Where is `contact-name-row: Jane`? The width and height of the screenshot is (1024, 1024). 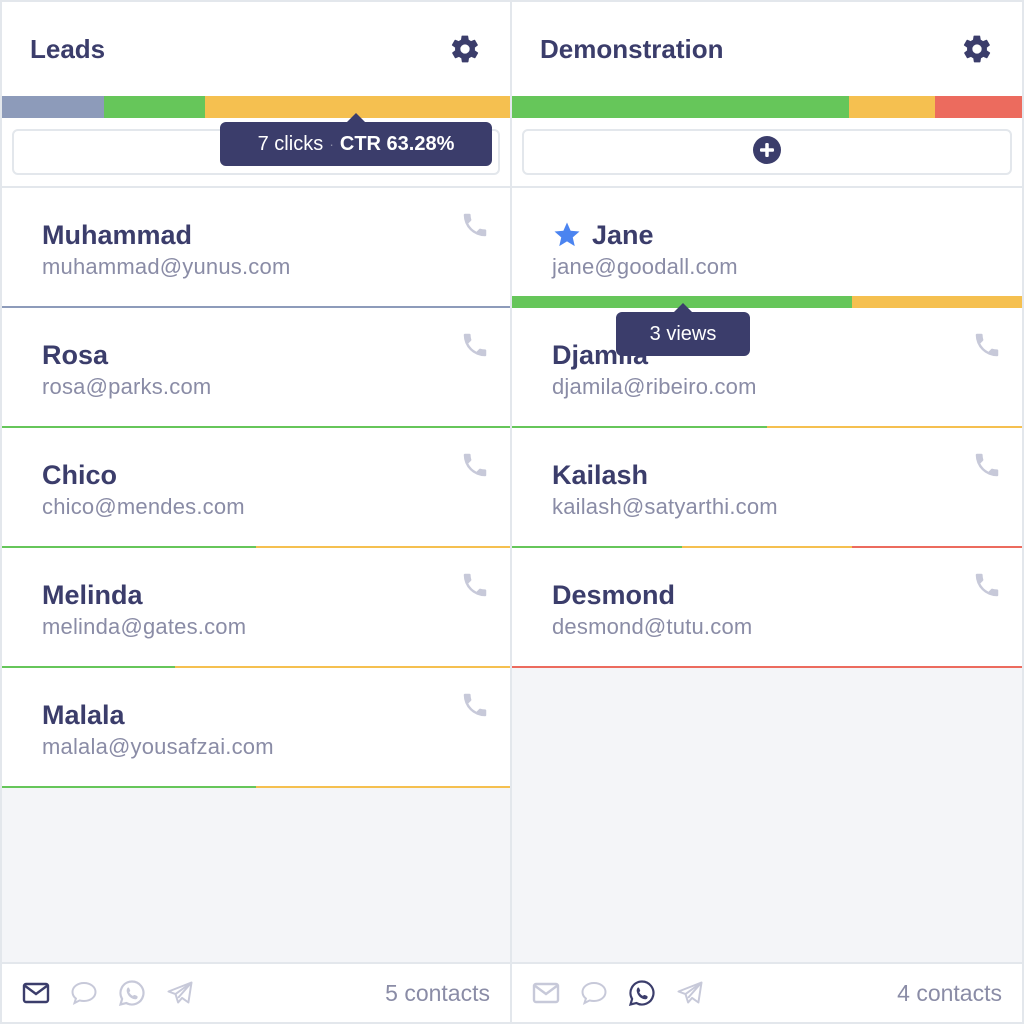 contact-name-row: Jane is located at coordinates (767, 235).